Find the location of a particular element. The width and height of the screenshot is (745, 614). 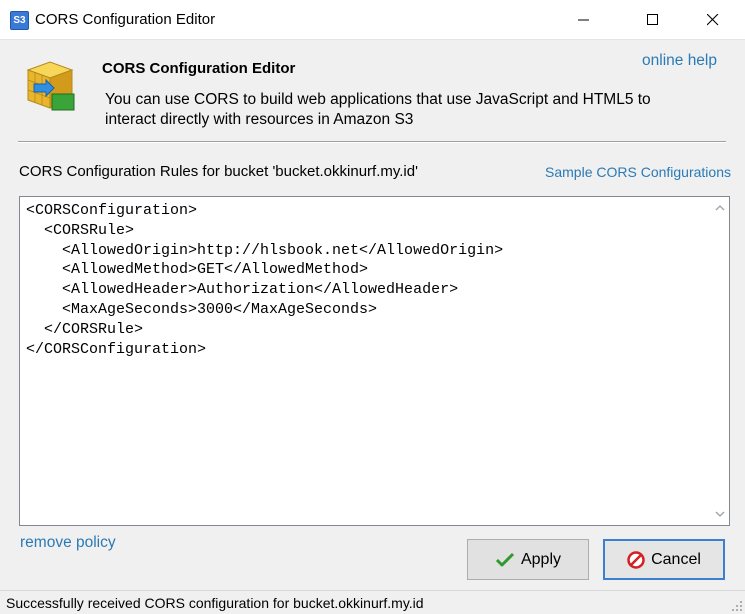

header-divider is located at coordinates (372, 142).